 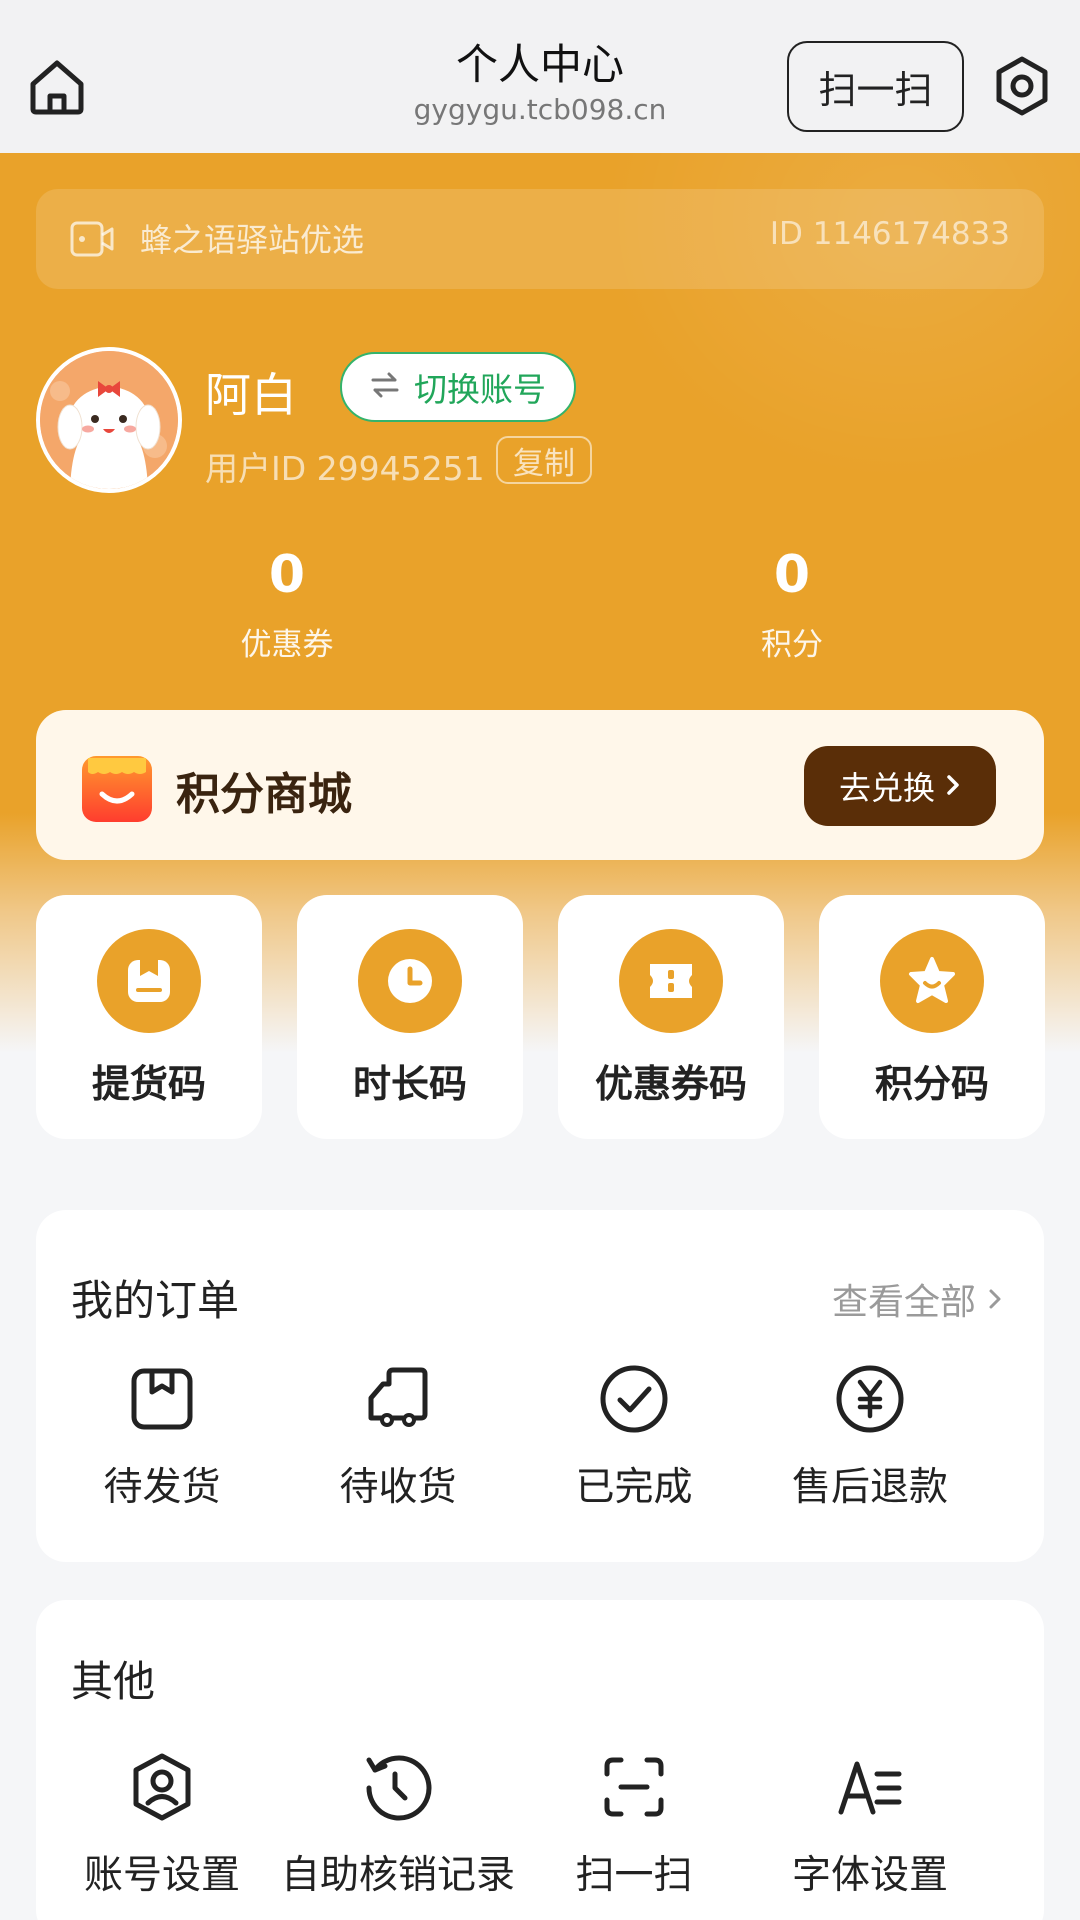 I want to click on gear-icon, so click(x=1022, y=86).